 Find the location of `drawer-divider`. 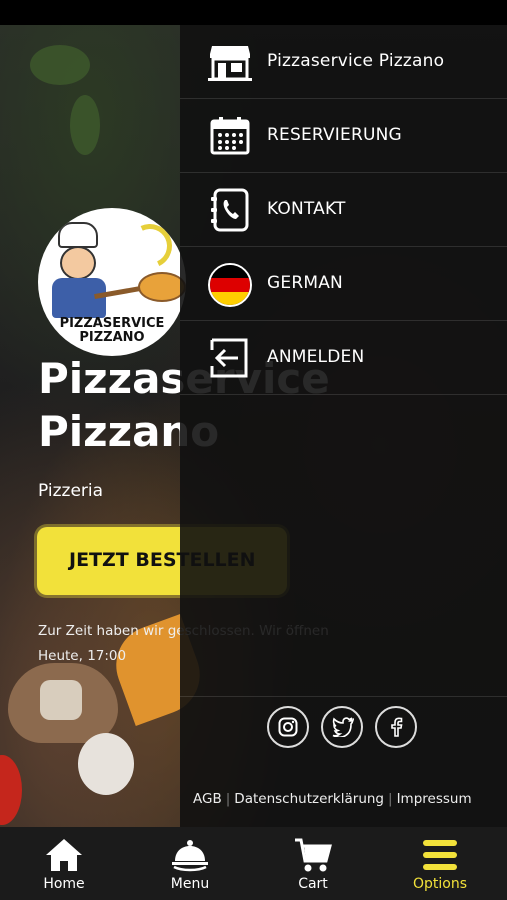

drawer-divider is located at coordinates (343, 696).